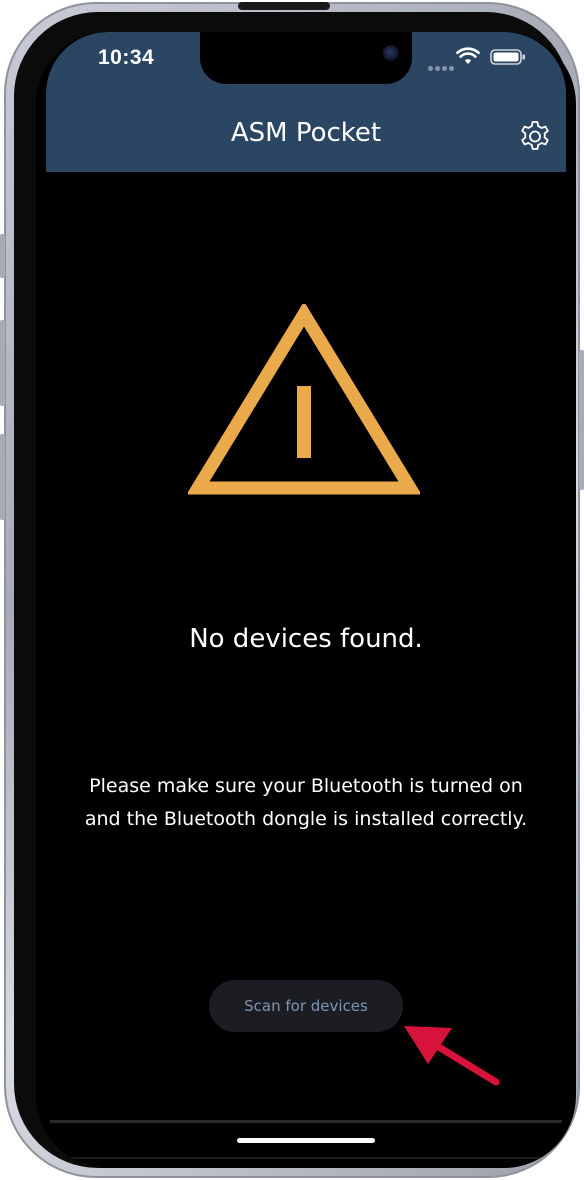 This screenshot has width=584, height=1180. Describe the element at coordinates (507, 57) in the screenshot. I see `battery-icon` at that location.